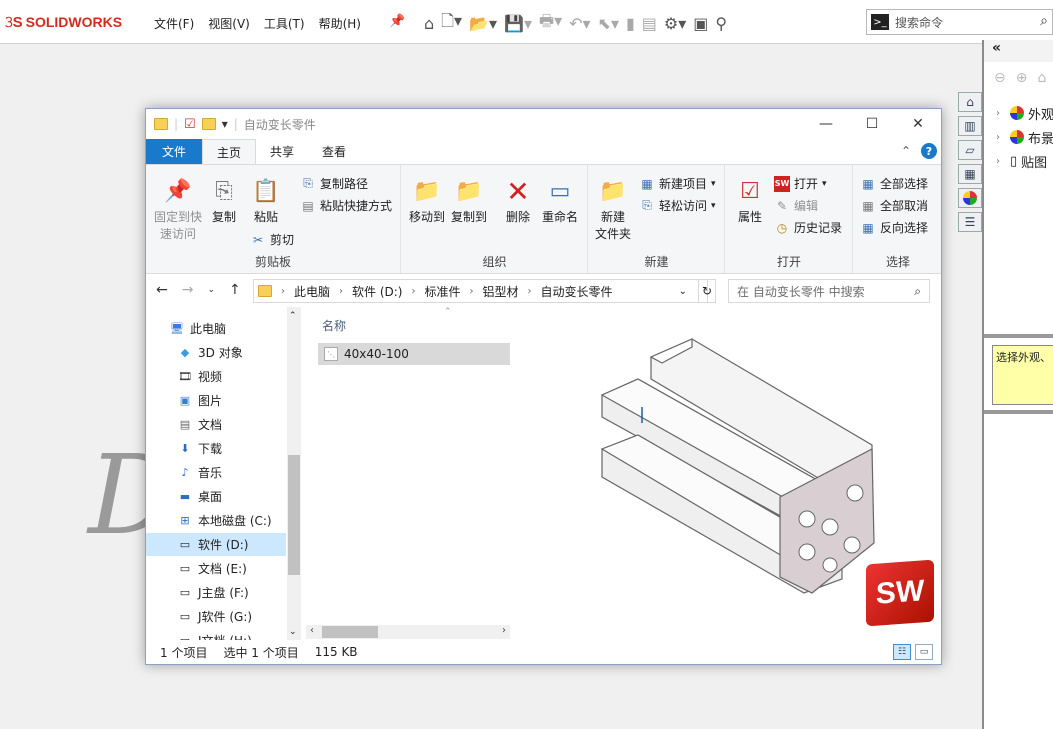 The image size is (1053, 729). I want to click on help-icon: ?, so click(929, 151).